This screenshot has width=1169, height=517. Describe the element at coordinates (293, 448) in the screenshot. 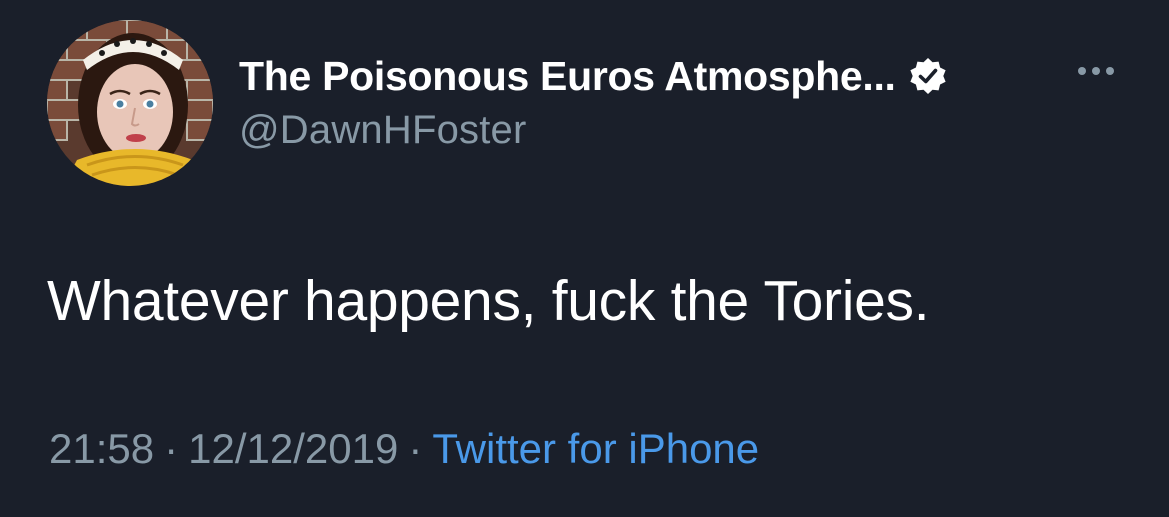

I see `tweet-date: 12/12/2019` at that location.